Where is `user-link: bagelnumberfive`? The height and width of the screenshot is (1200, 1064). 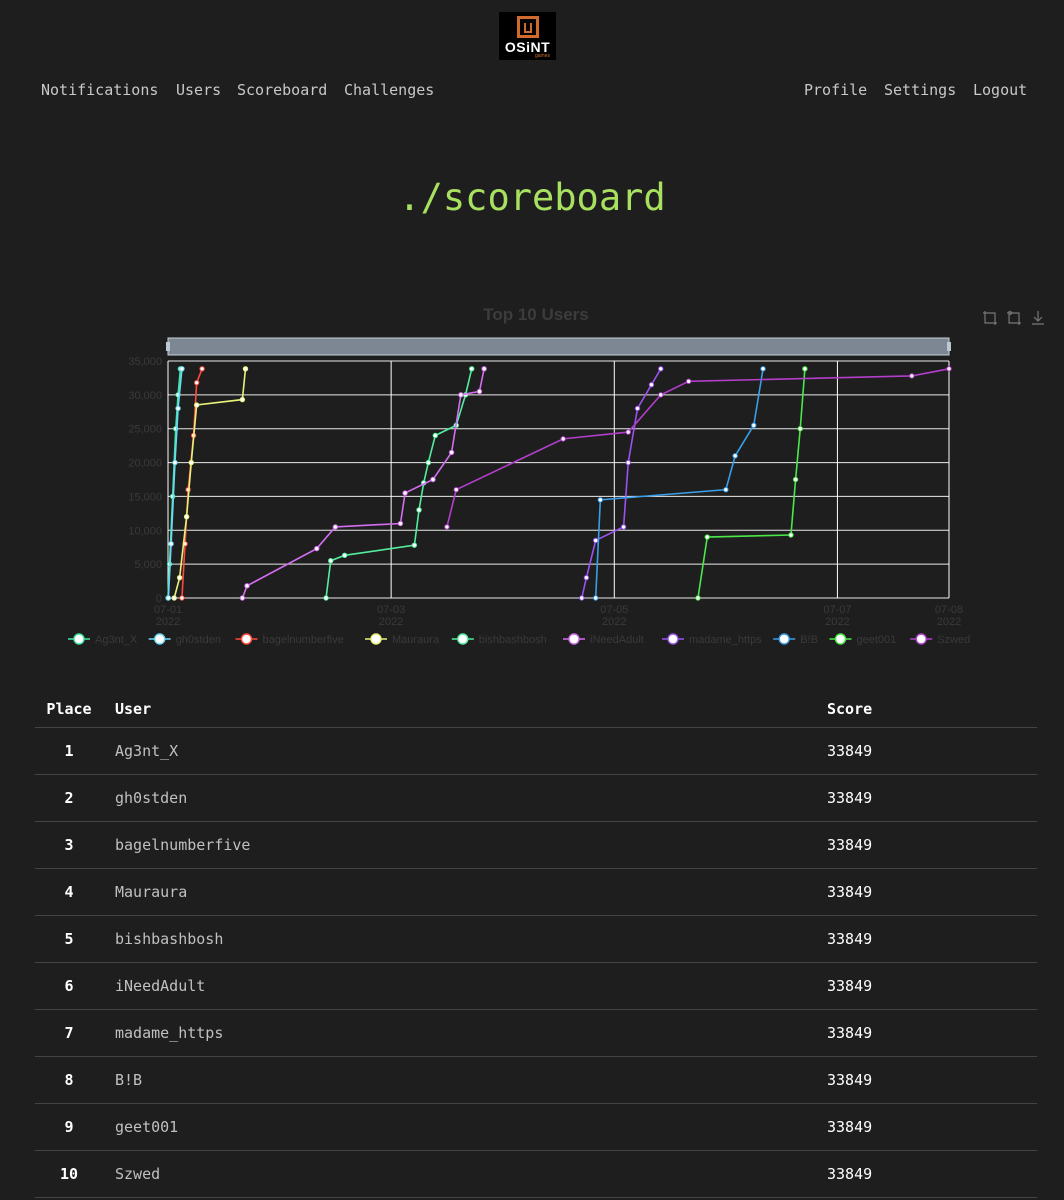 user-link: bagelnumberfive is located at coordinates (465, 845).